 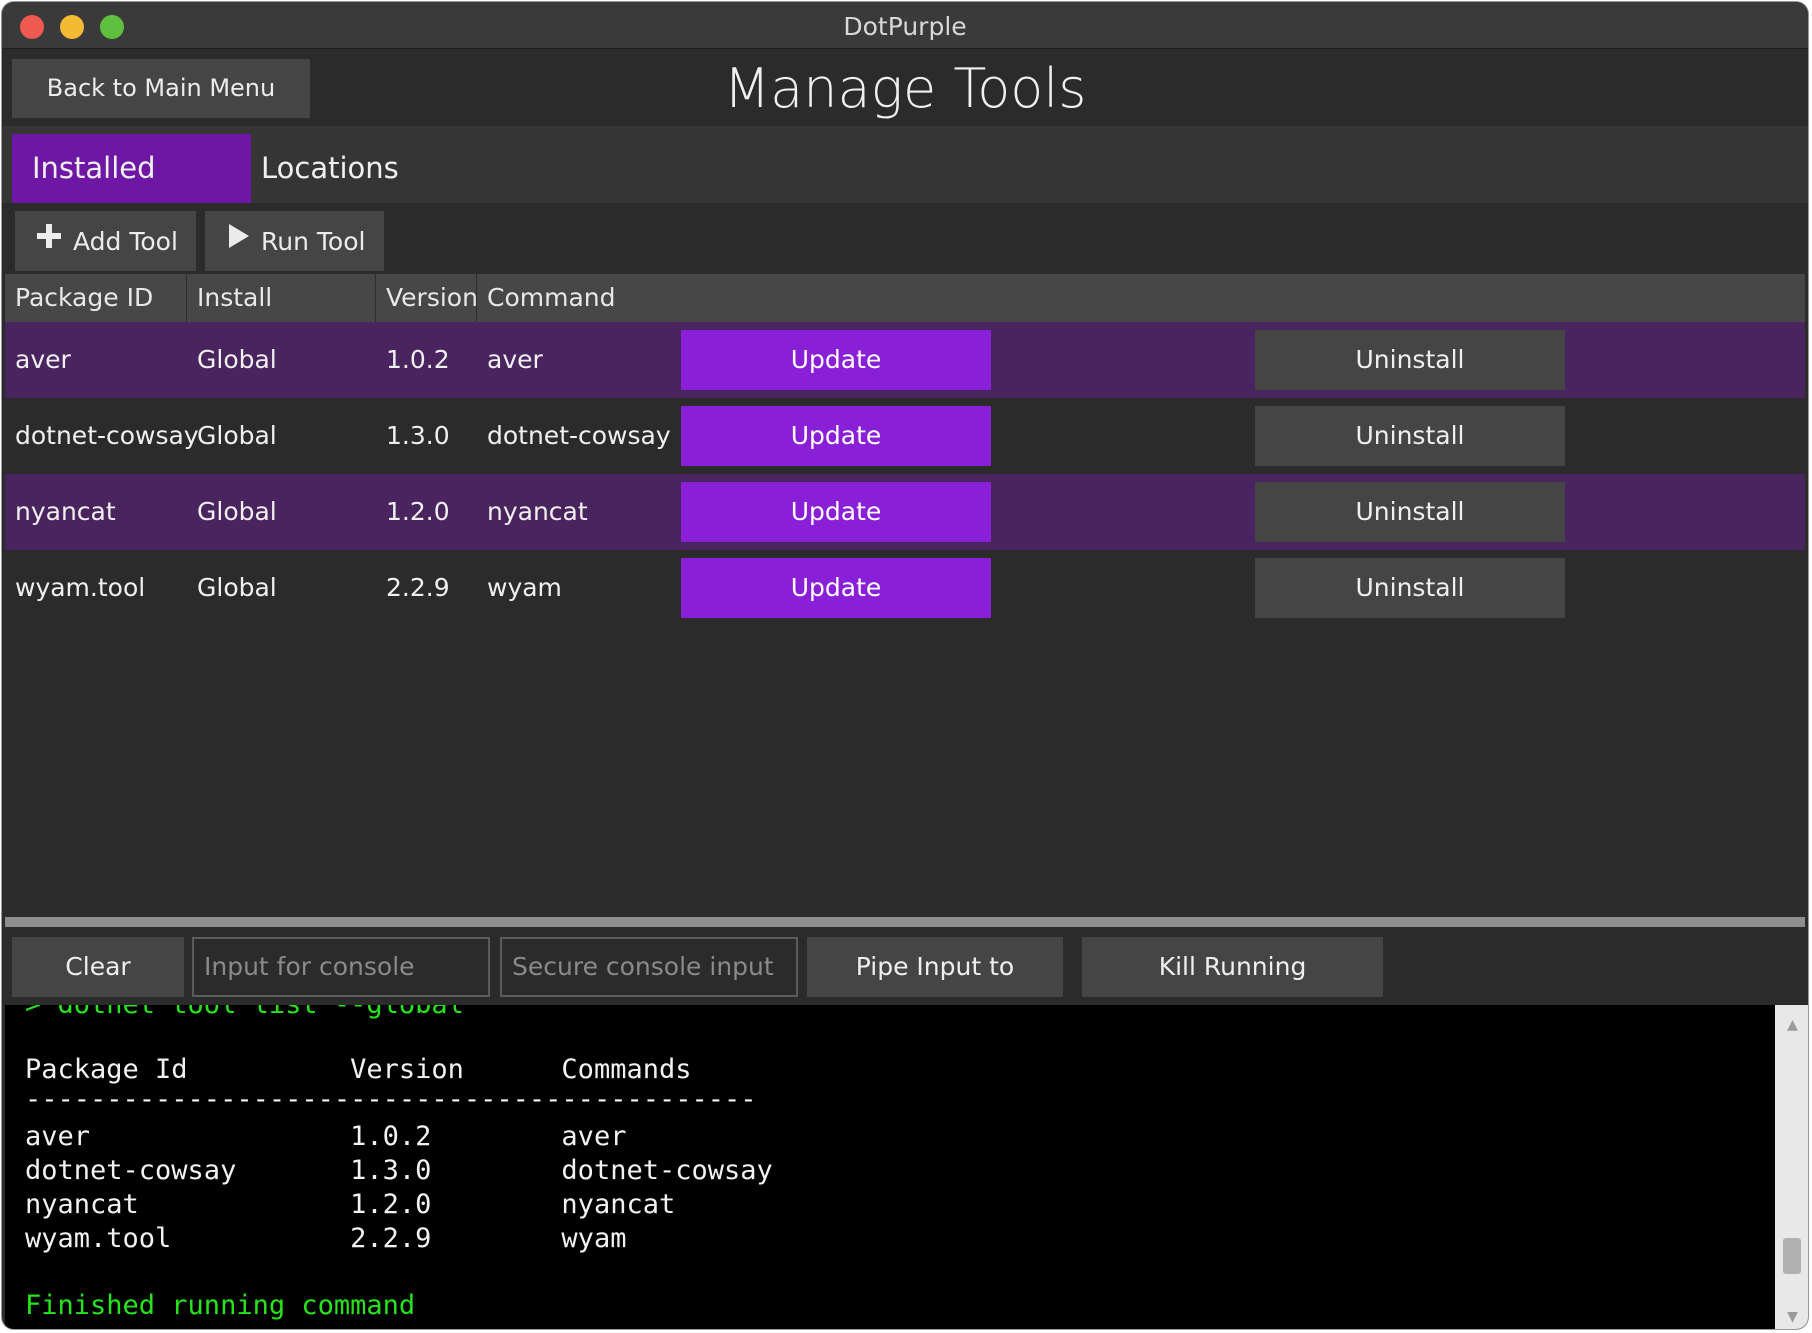 I want to click on title-bar: DotPurple, so click(x=905, y=25).